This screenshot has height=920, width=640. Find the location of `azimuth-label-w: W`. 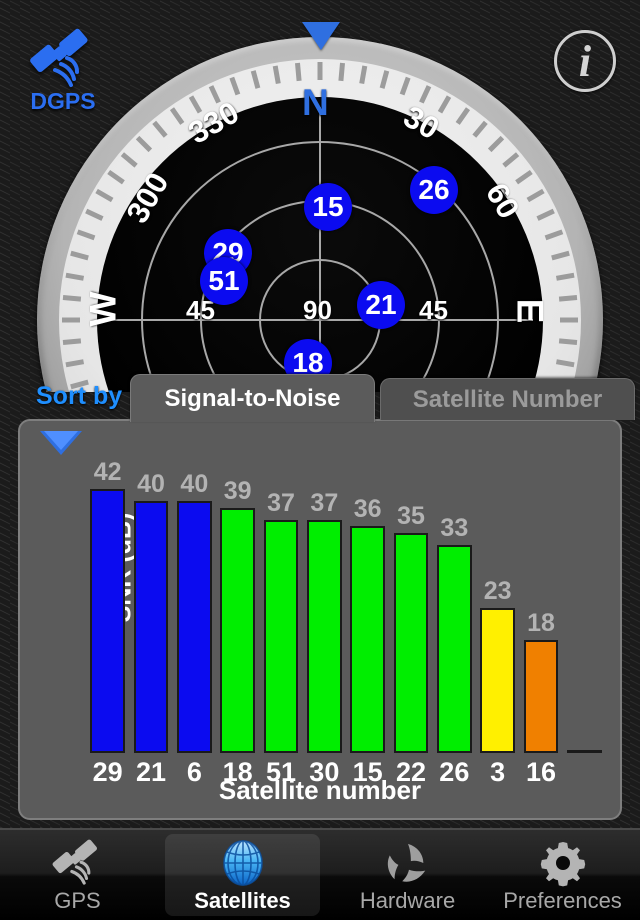

azimuth-label-w: W is located at coordinates (103, 309).